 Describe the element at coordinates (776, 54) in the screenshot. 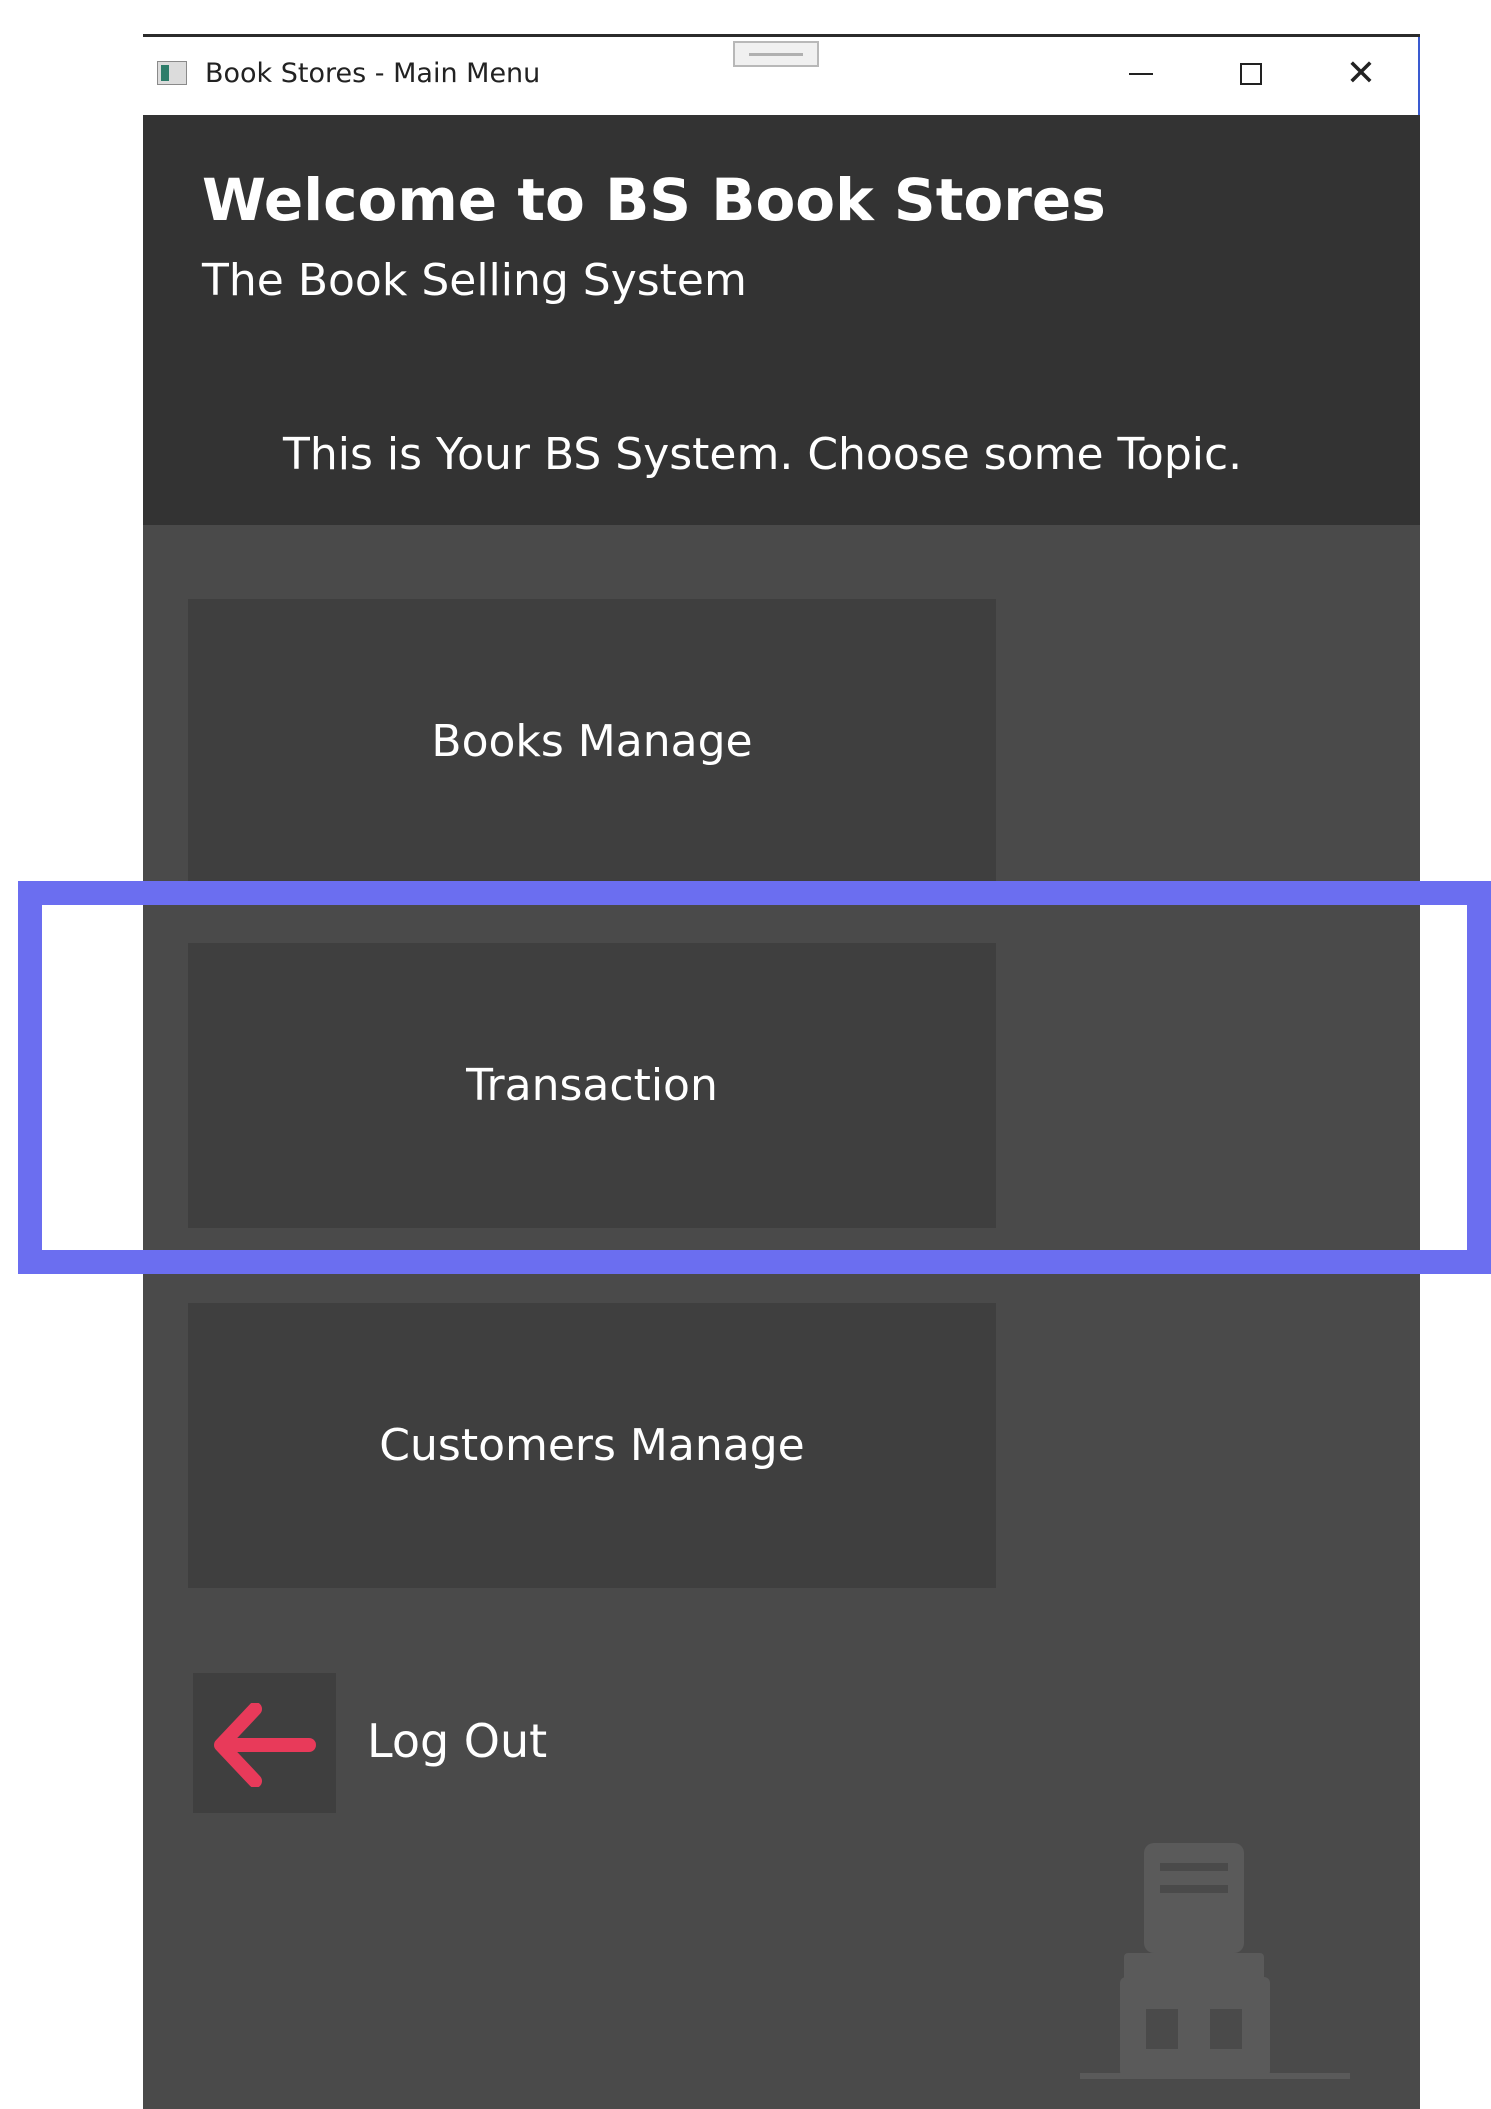

I see `drag-grip-handle` at that location.